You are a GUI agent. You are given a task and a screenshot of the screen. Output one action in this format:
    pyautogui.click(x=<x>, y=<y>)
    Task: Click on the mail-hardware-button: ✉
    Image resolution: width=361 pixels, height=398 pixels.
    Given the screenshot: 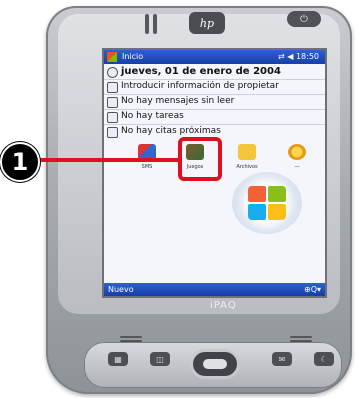 What is the action you would take?
    pyautogui.click(x=282, y=359)
    